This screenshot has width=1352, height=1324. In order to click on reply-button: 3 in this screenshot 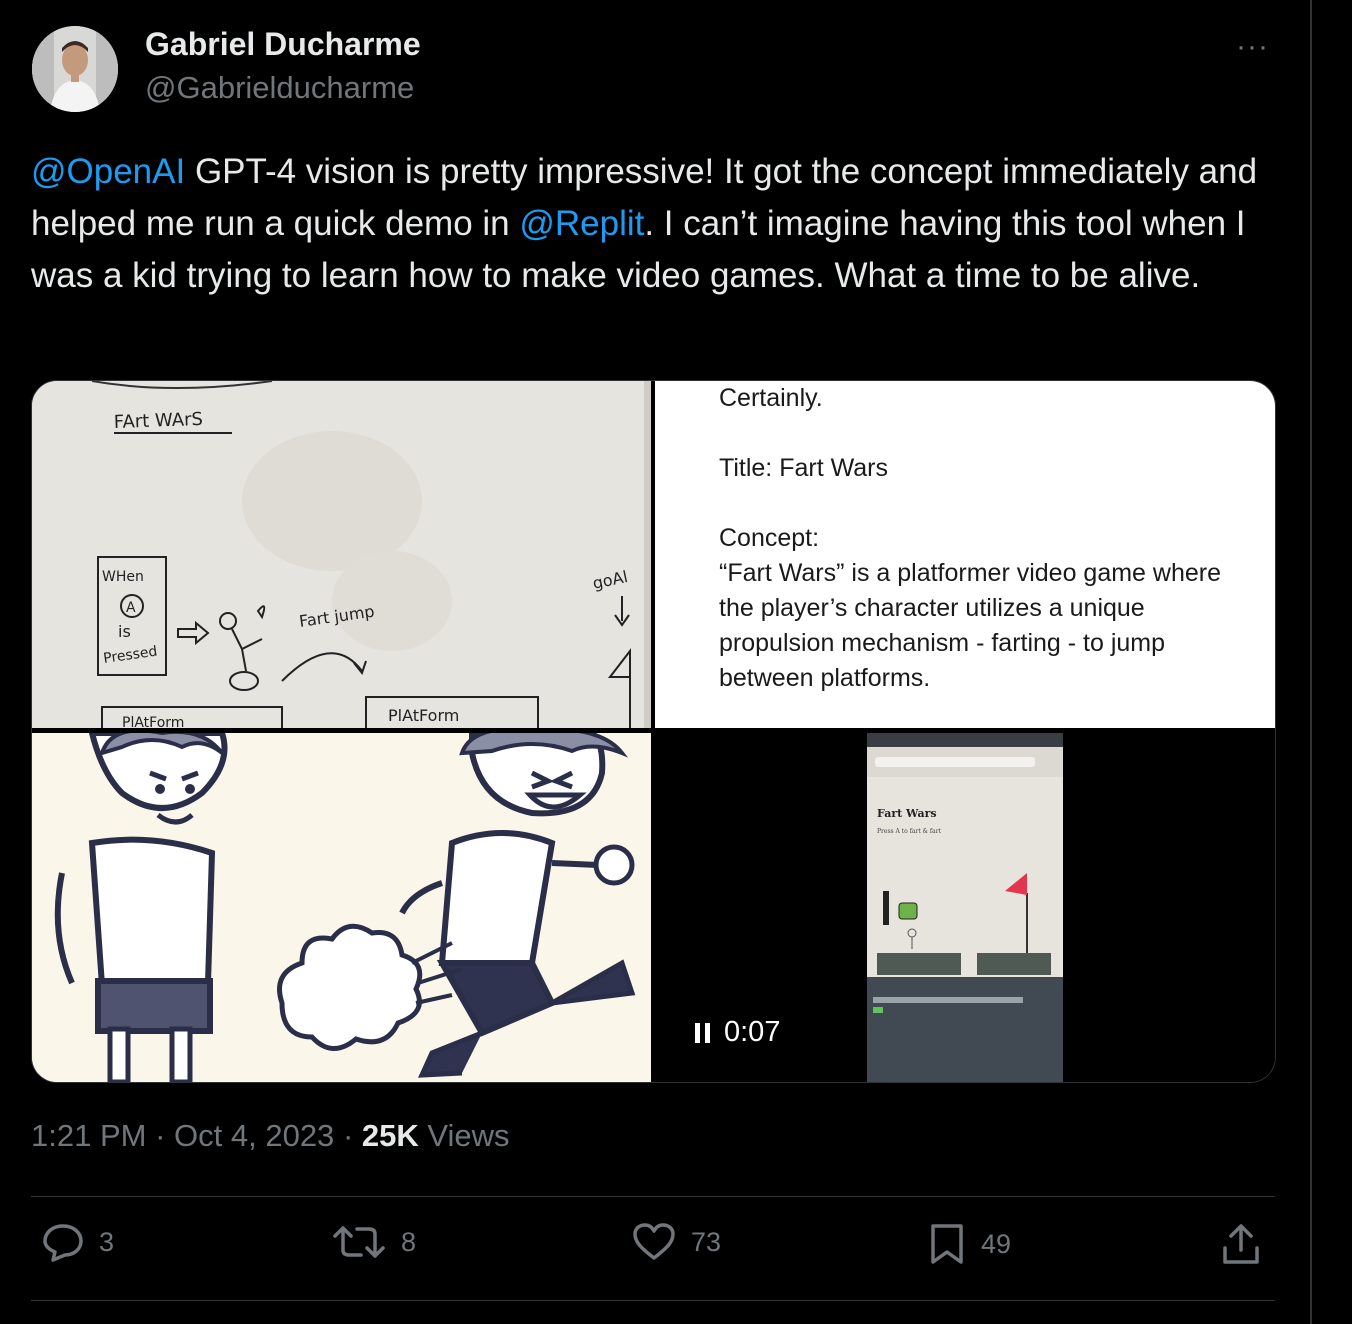, I will do `click(77, 1242)`.